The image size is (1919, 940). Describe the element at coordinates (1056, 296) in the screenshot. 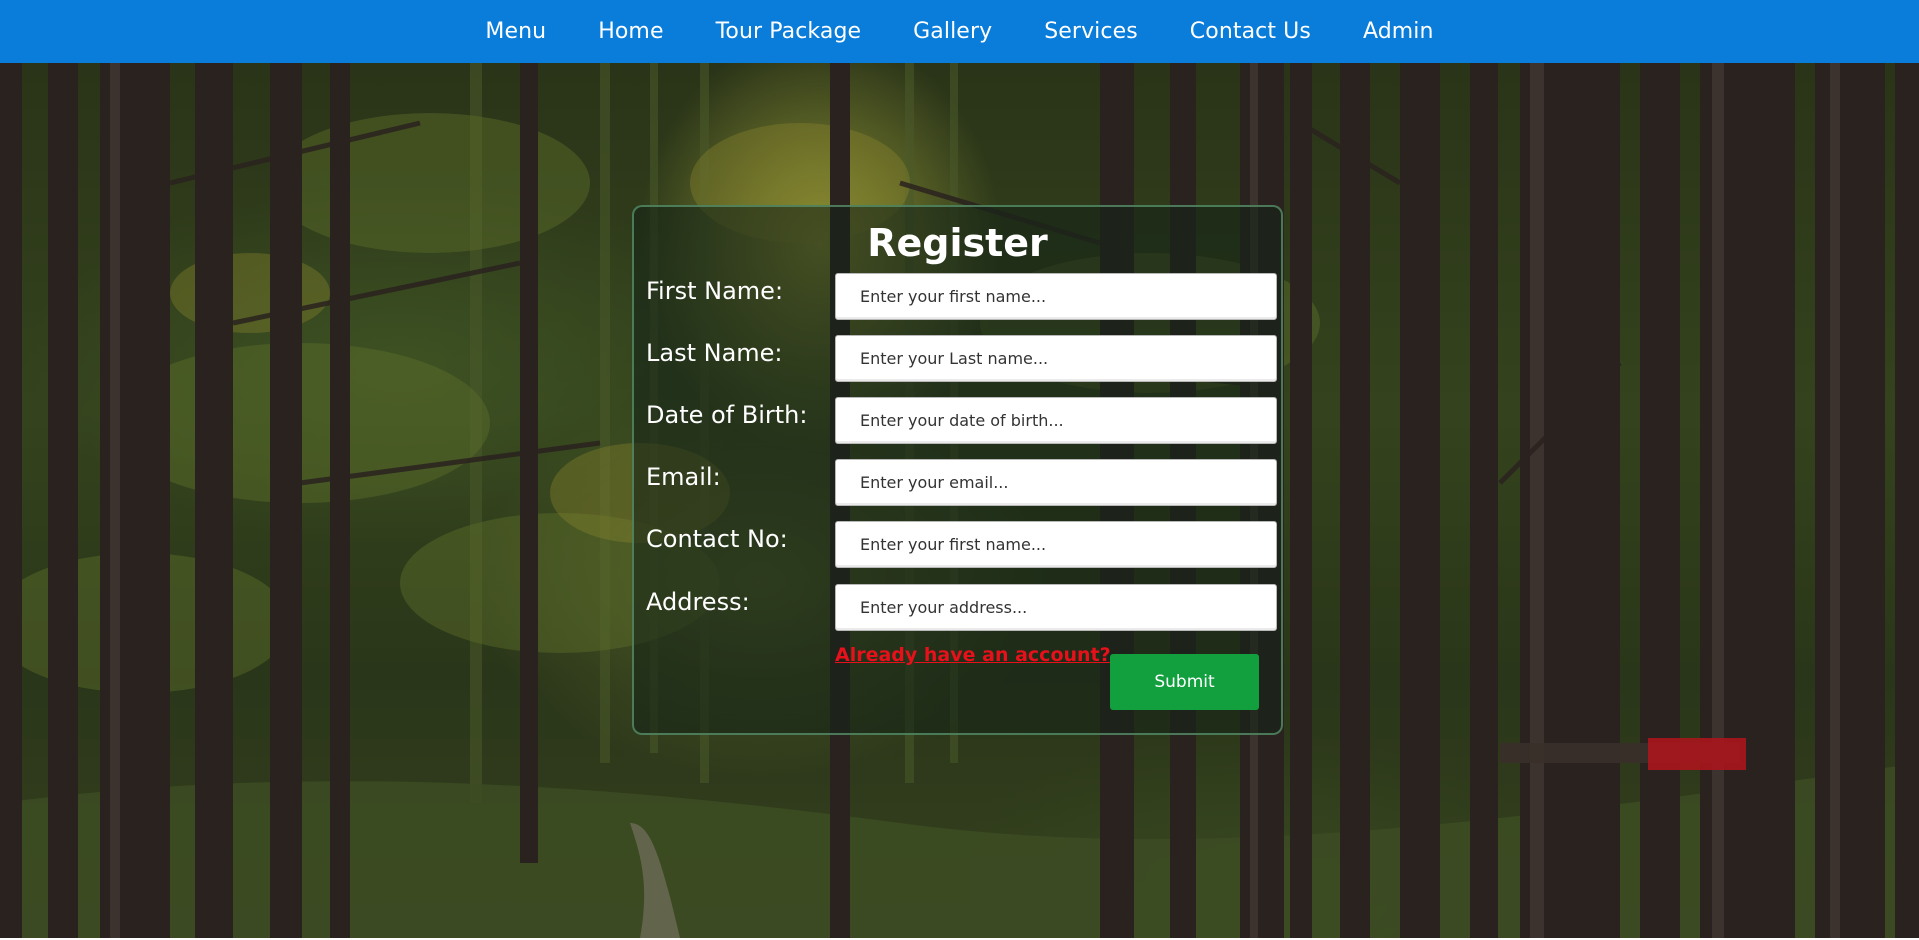

I see `first-name-input` at that location.